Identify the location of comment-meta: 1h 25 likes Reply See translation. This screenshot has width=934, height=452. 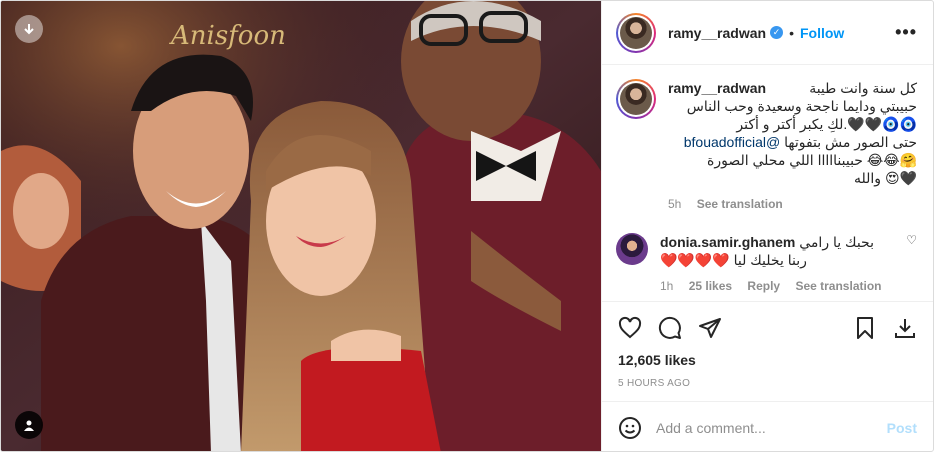
(779, 286).